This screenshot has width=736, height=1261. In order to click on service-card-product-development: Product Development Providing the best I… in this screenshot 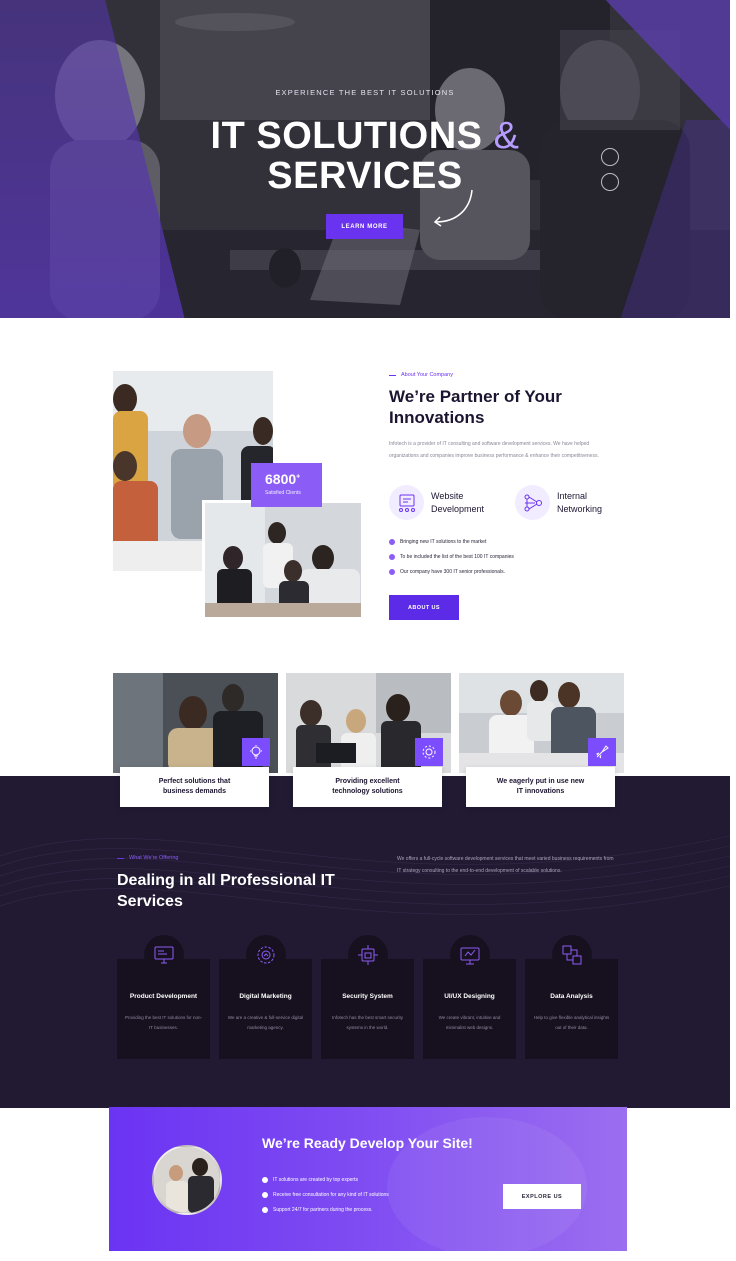, I will do `click(163, 997)`.